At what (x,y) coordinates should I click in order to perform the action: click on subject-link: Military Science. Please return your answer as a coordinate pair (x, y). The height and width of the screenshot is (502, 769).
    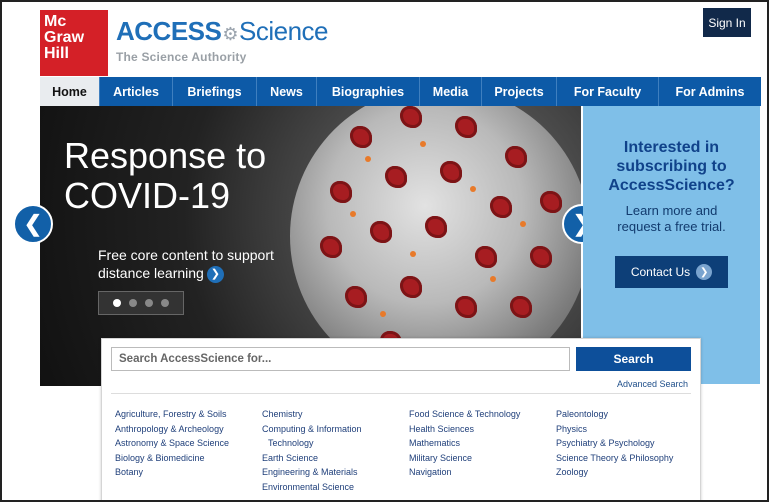
    Looking at the image, I should click on (482, 458).